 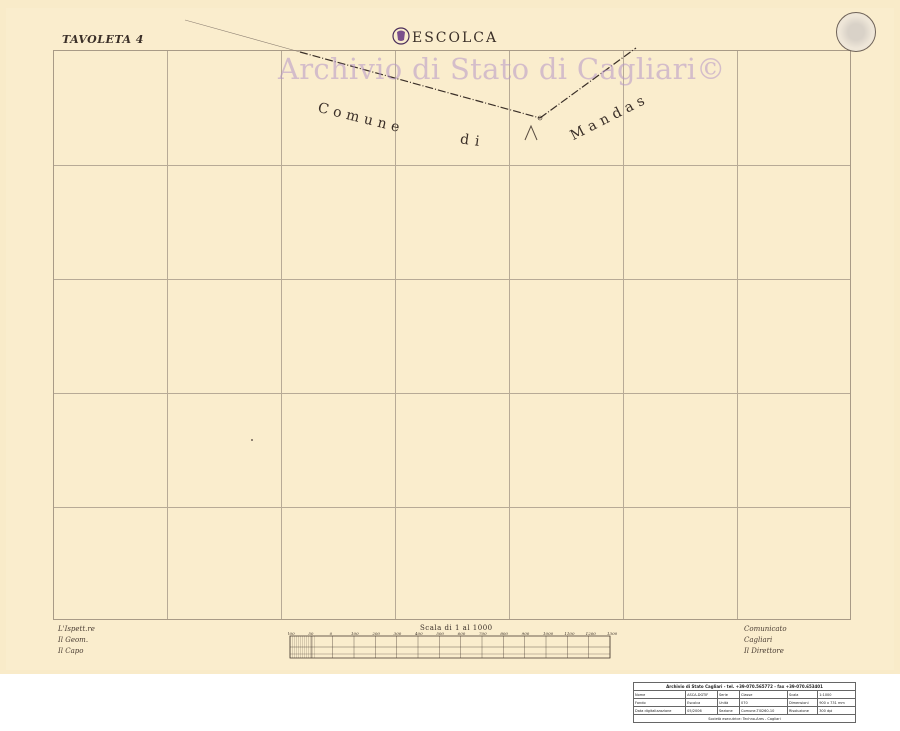 I want to click on cell: 300 dpi, so click(x=836, y=710).